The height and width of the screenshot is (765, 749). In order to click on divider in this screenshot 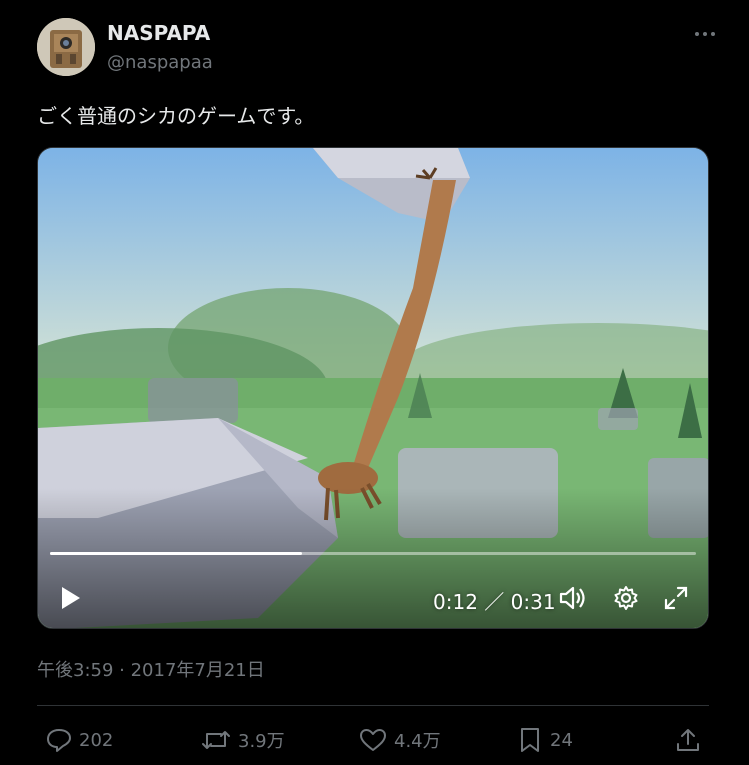, I will do `click(373, 705)`.